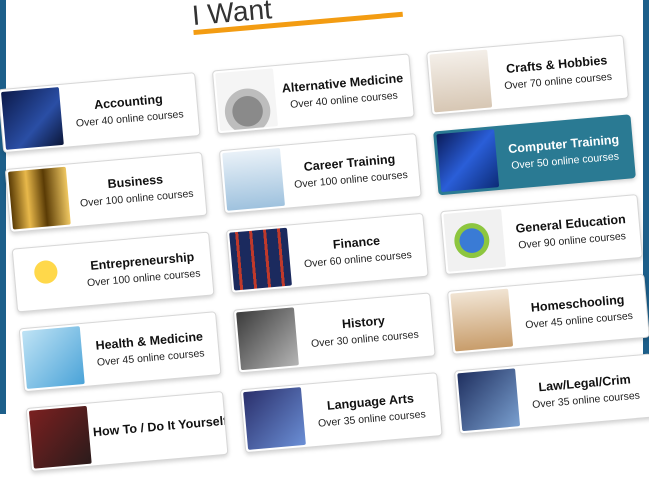 This screenshot has width=649, height=482. I want to click on category-card-general-education: General Education Over 90 online courses, so click(541, 235).